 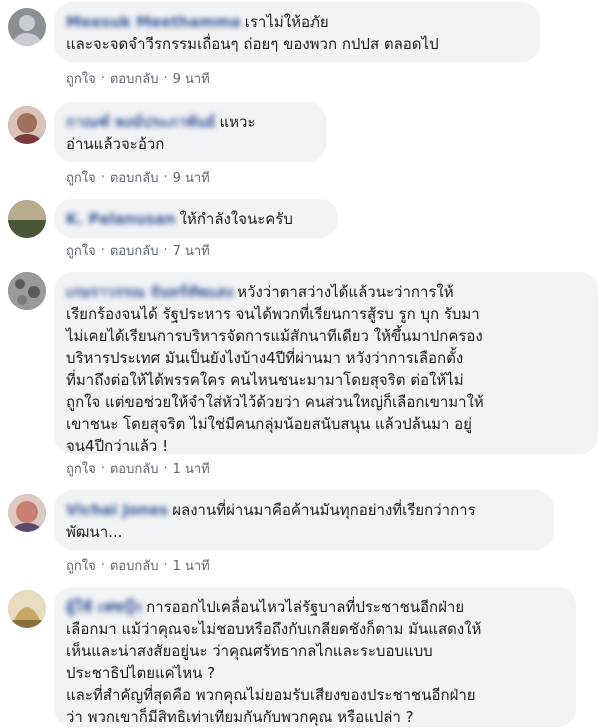 What do you see at coordinates (104, 607) in the screenshot?
I see `comment-author: ผู้ใช้ เฟซบุ๊ก` at bounding box center [104, 607].